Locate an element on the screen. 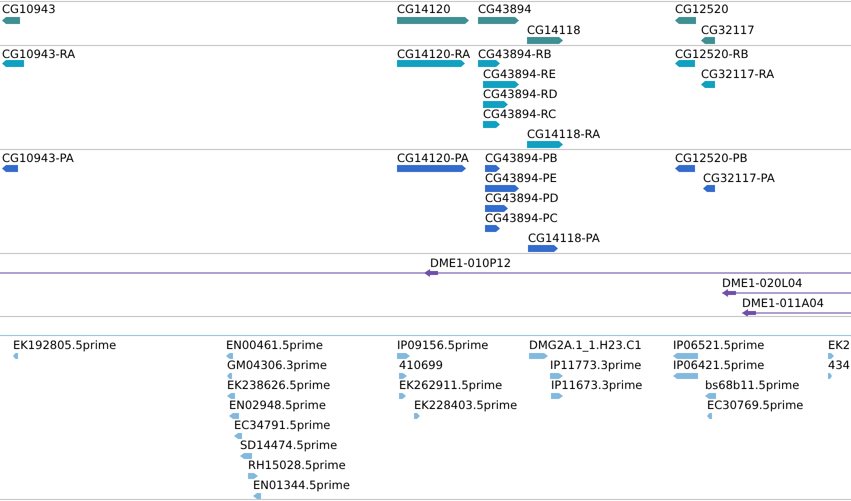 Image resolution: width=851 pixels, height=501 pixels. feature-label: CG43894-PE is located at coordinates (521, 178).